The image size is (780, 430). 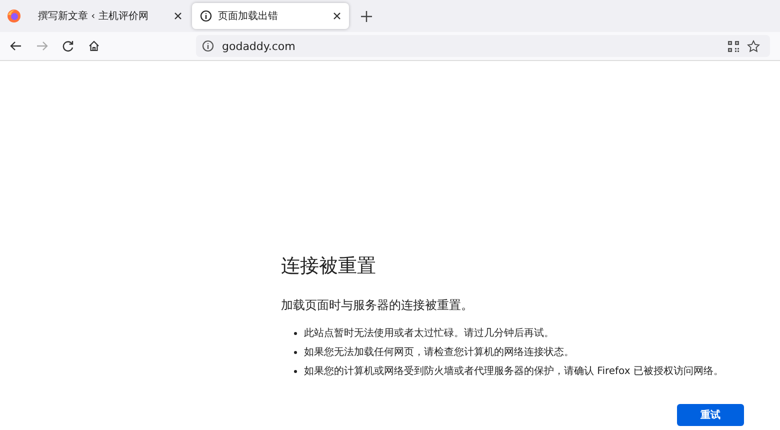 I want to click on browser-tab: 页面加载出错, so click(x=270, y=16).